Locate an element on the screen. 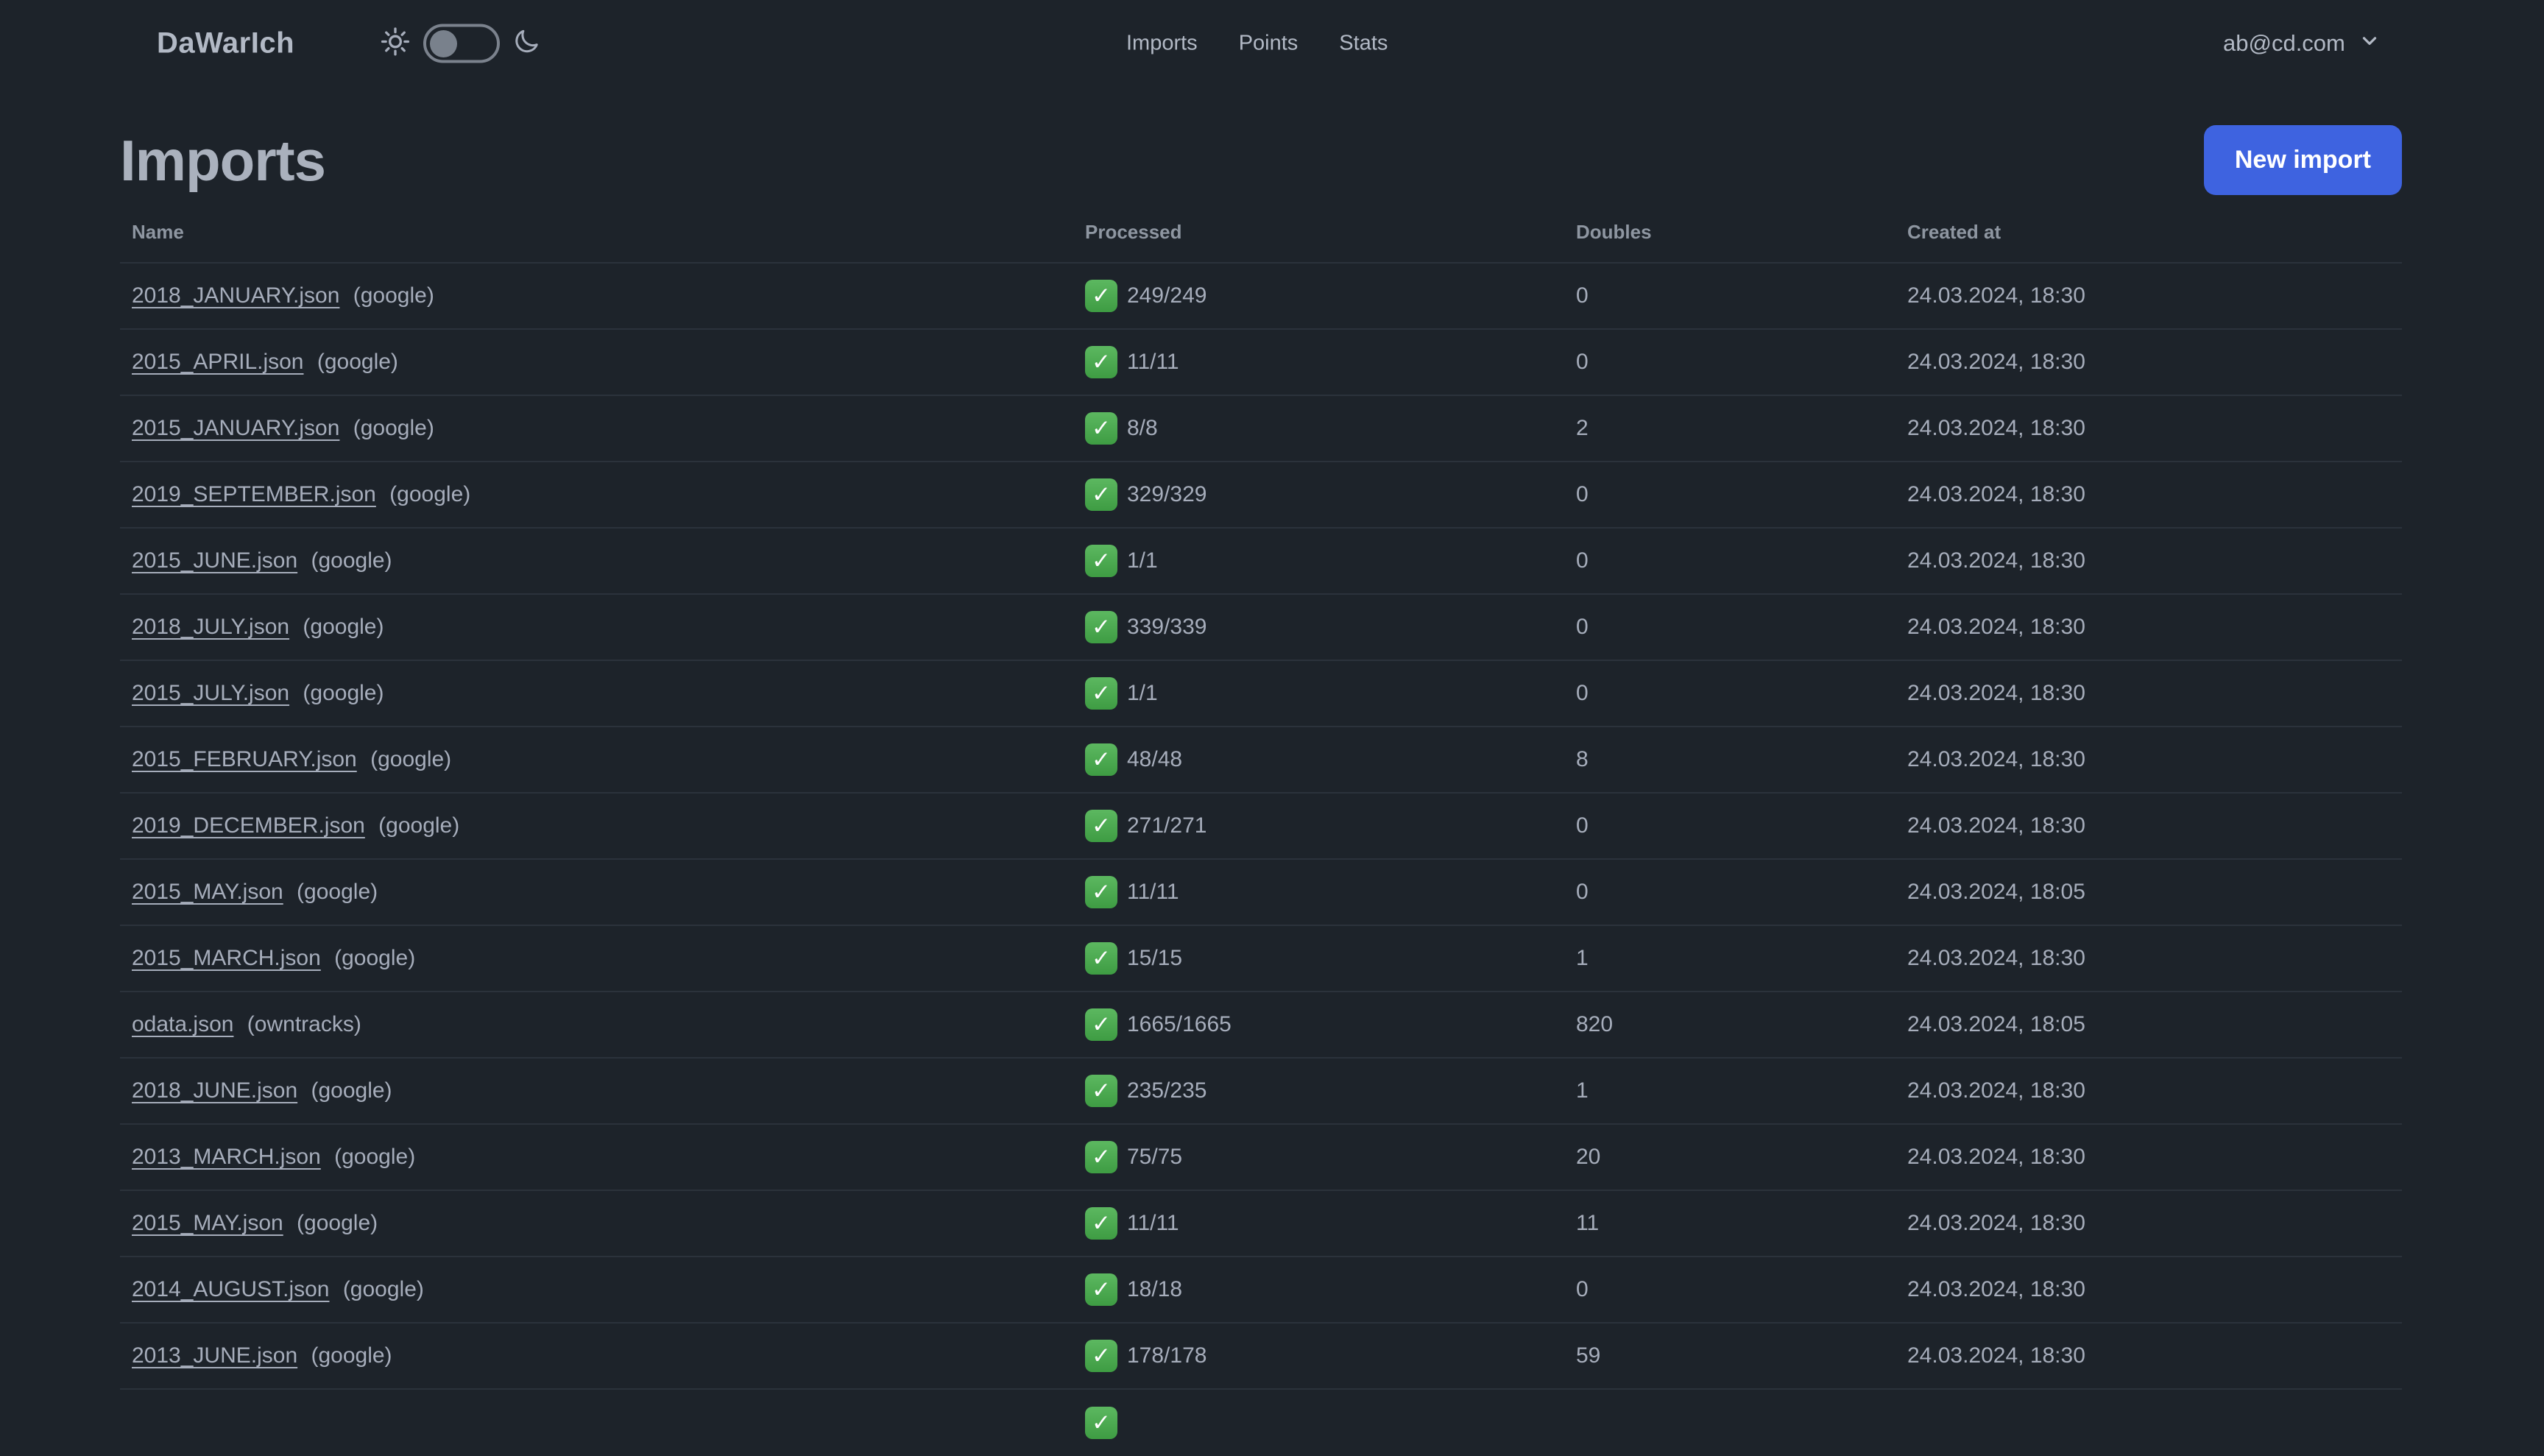  column-header-created-at: Created at is located at coordinates (1954, 232).